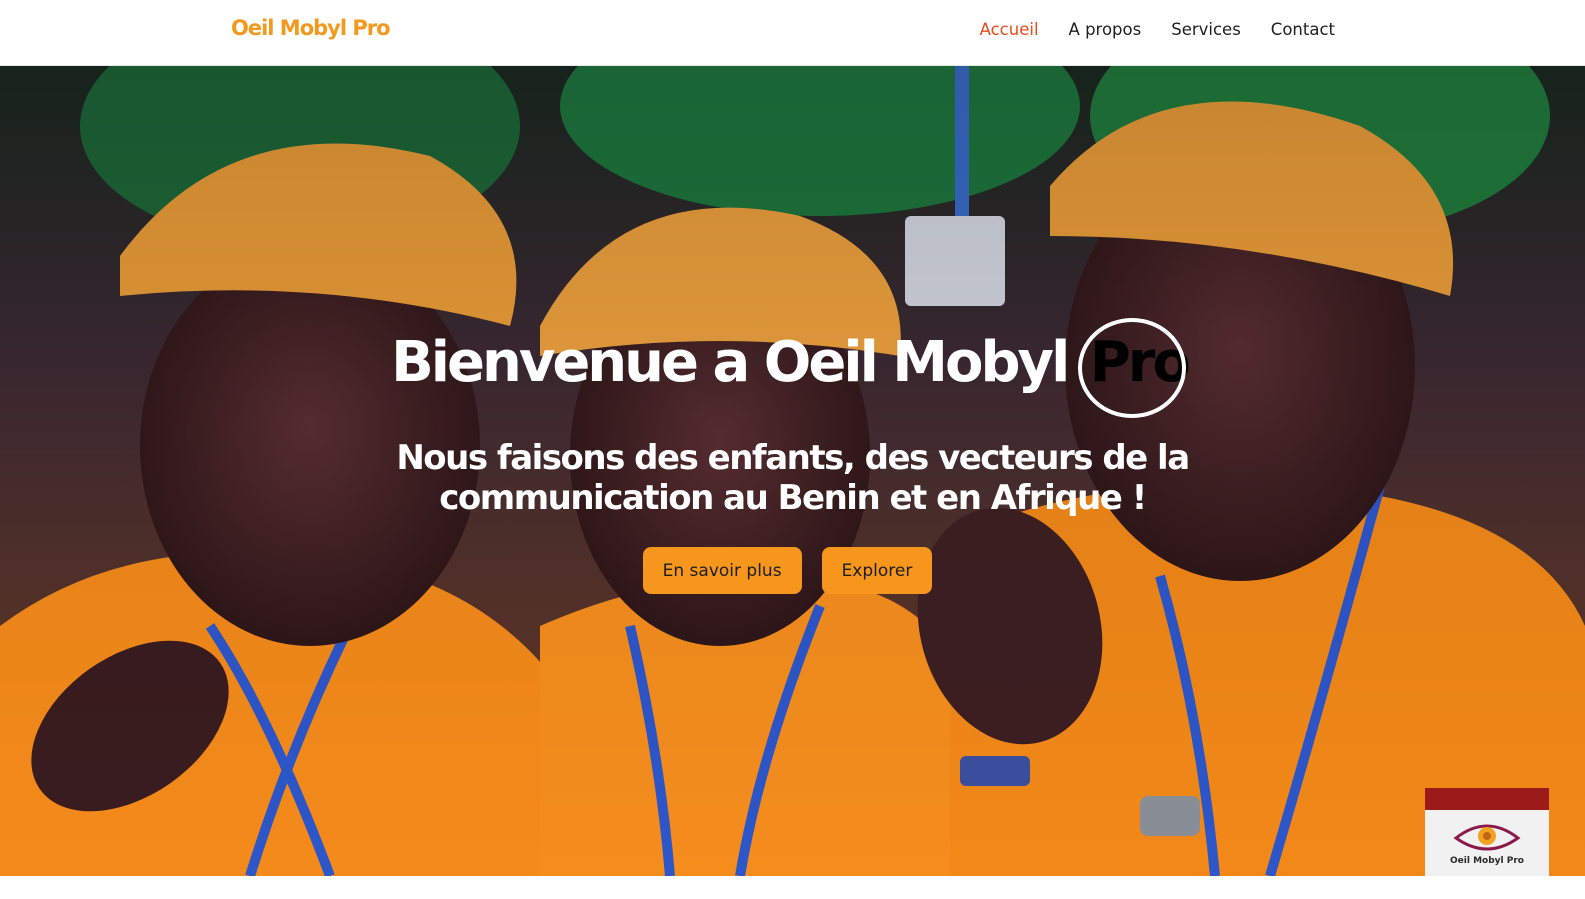 Image resolution: width=1585 pixels, height=899 pixels. What do you see at coordinates (737, 362) in the screenshot?
I see `hero-title-main: Bienvenue a Oeil Mobyl` at bounding box center [737, 362].